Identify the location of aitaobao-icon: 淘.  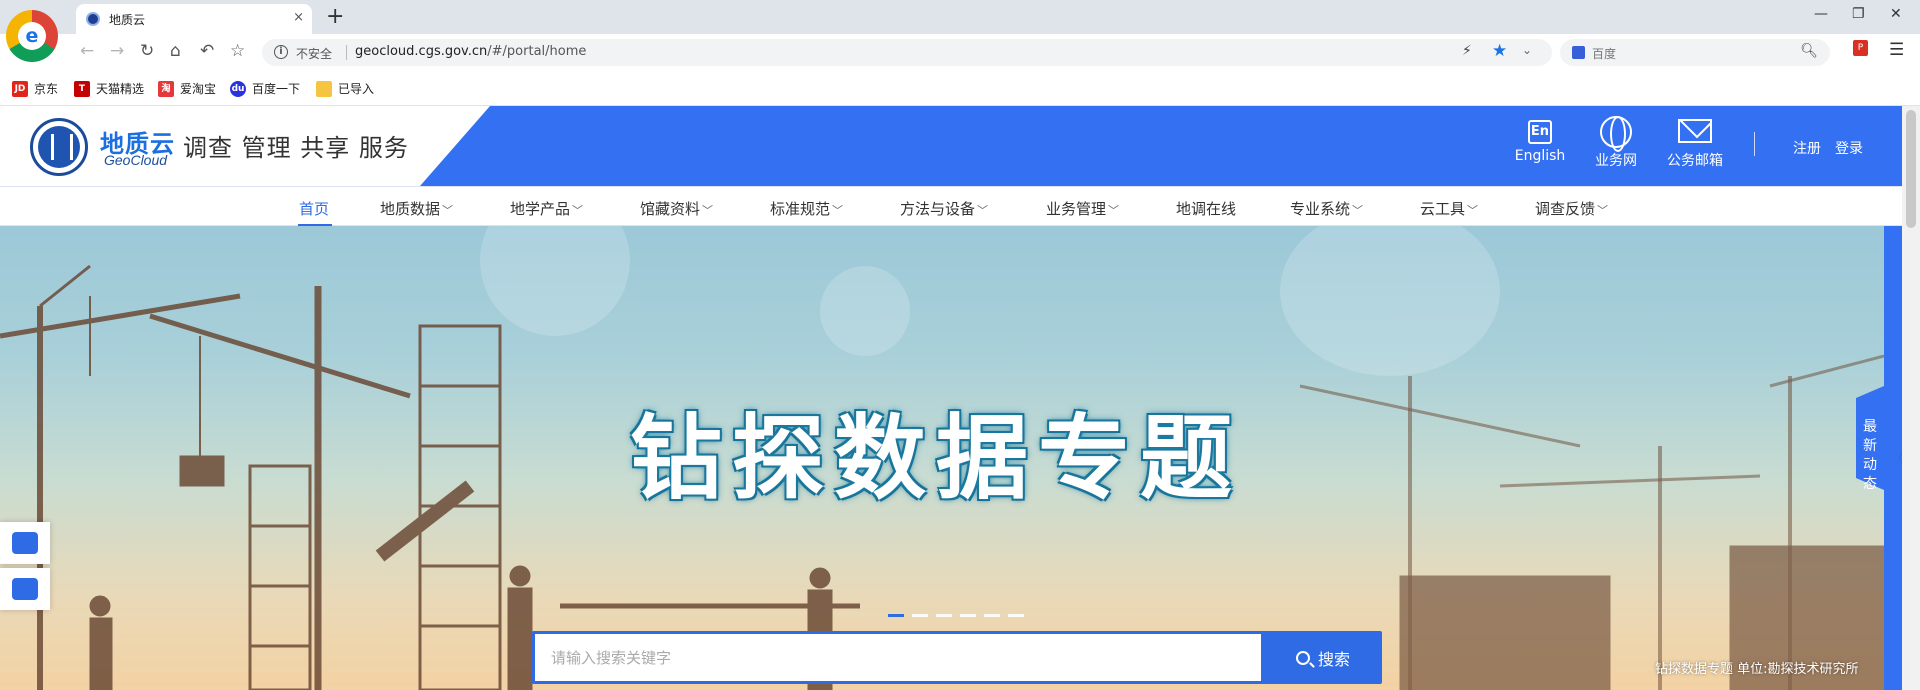
(166, 88).